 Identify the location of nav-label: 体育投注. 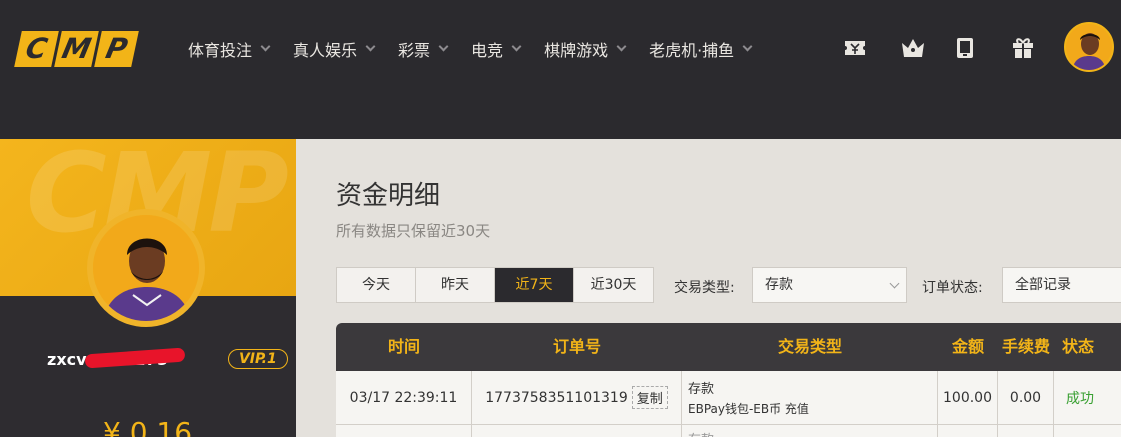
(220, 50).